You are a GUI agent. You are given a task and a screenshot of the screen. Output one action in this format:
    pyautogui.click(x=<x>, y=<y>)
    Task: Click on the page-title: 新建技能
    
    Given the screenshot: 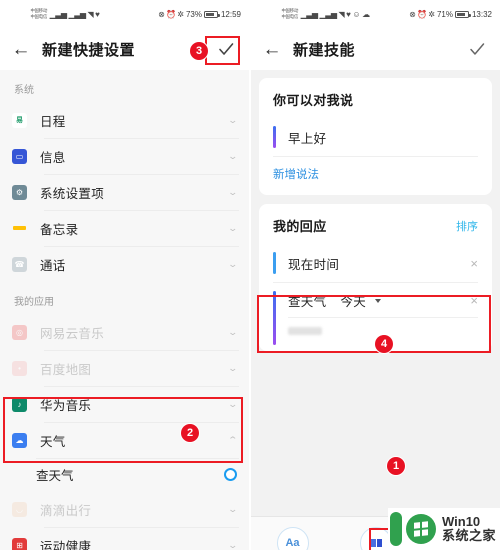 What is the action you would take?
    pyautogui.click(x=324, y=50)
    